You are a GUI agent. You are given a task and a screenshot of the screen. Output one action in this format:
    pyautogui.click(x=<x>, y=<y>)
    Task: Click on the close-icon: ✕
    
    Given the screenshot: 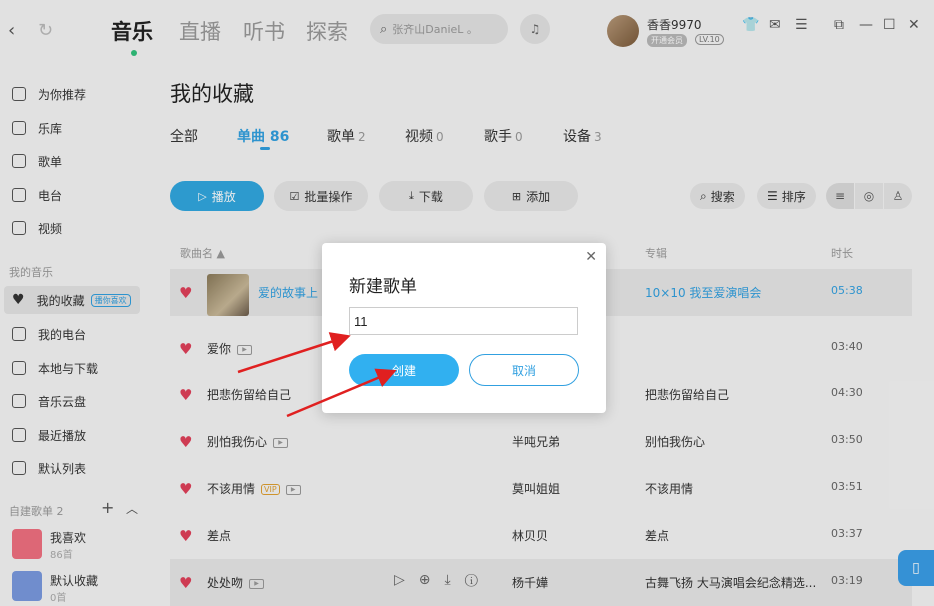 What is the action you would take?
    pyautogui.click(x=591, y=257)
    